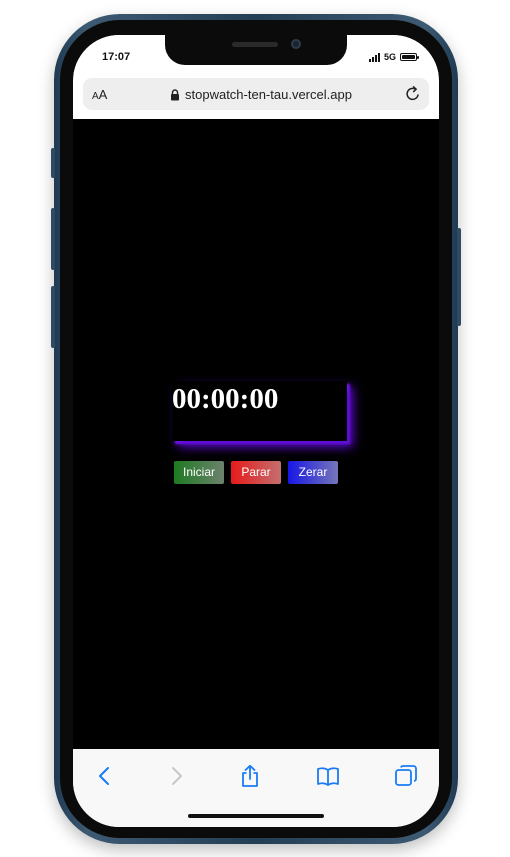  I want to click on address-bar: AA stopwatch-ten-tau.vercel.app, so click(256, 94).